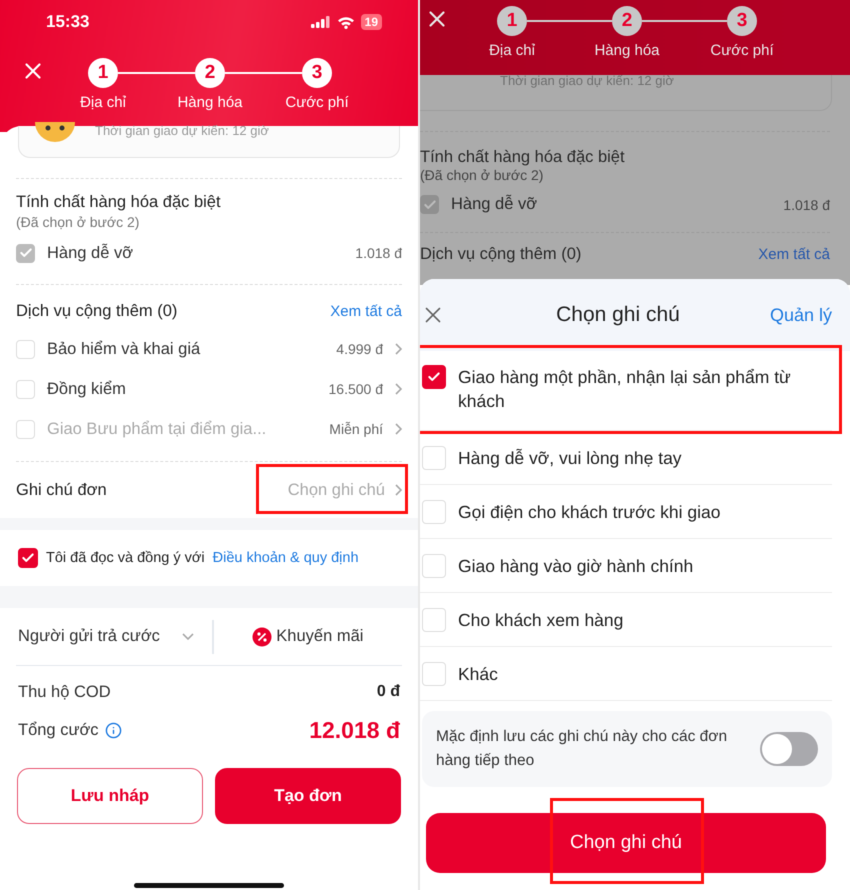 The height and width of the screenshot is (890, 850). I want to click on note-option-label: Hàng dễ vỡ, vui lòng nhẹ tay, so click(570, 458).